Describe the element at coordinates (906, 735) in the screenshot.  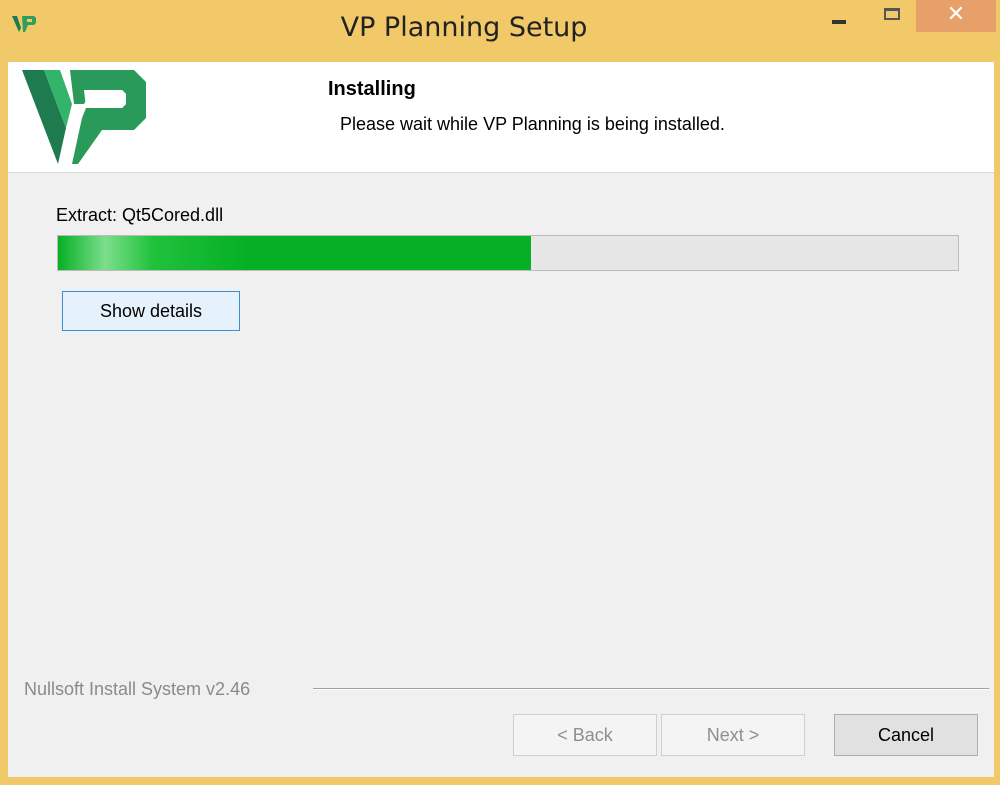
I see `cancel-button: Cancel` at that location.